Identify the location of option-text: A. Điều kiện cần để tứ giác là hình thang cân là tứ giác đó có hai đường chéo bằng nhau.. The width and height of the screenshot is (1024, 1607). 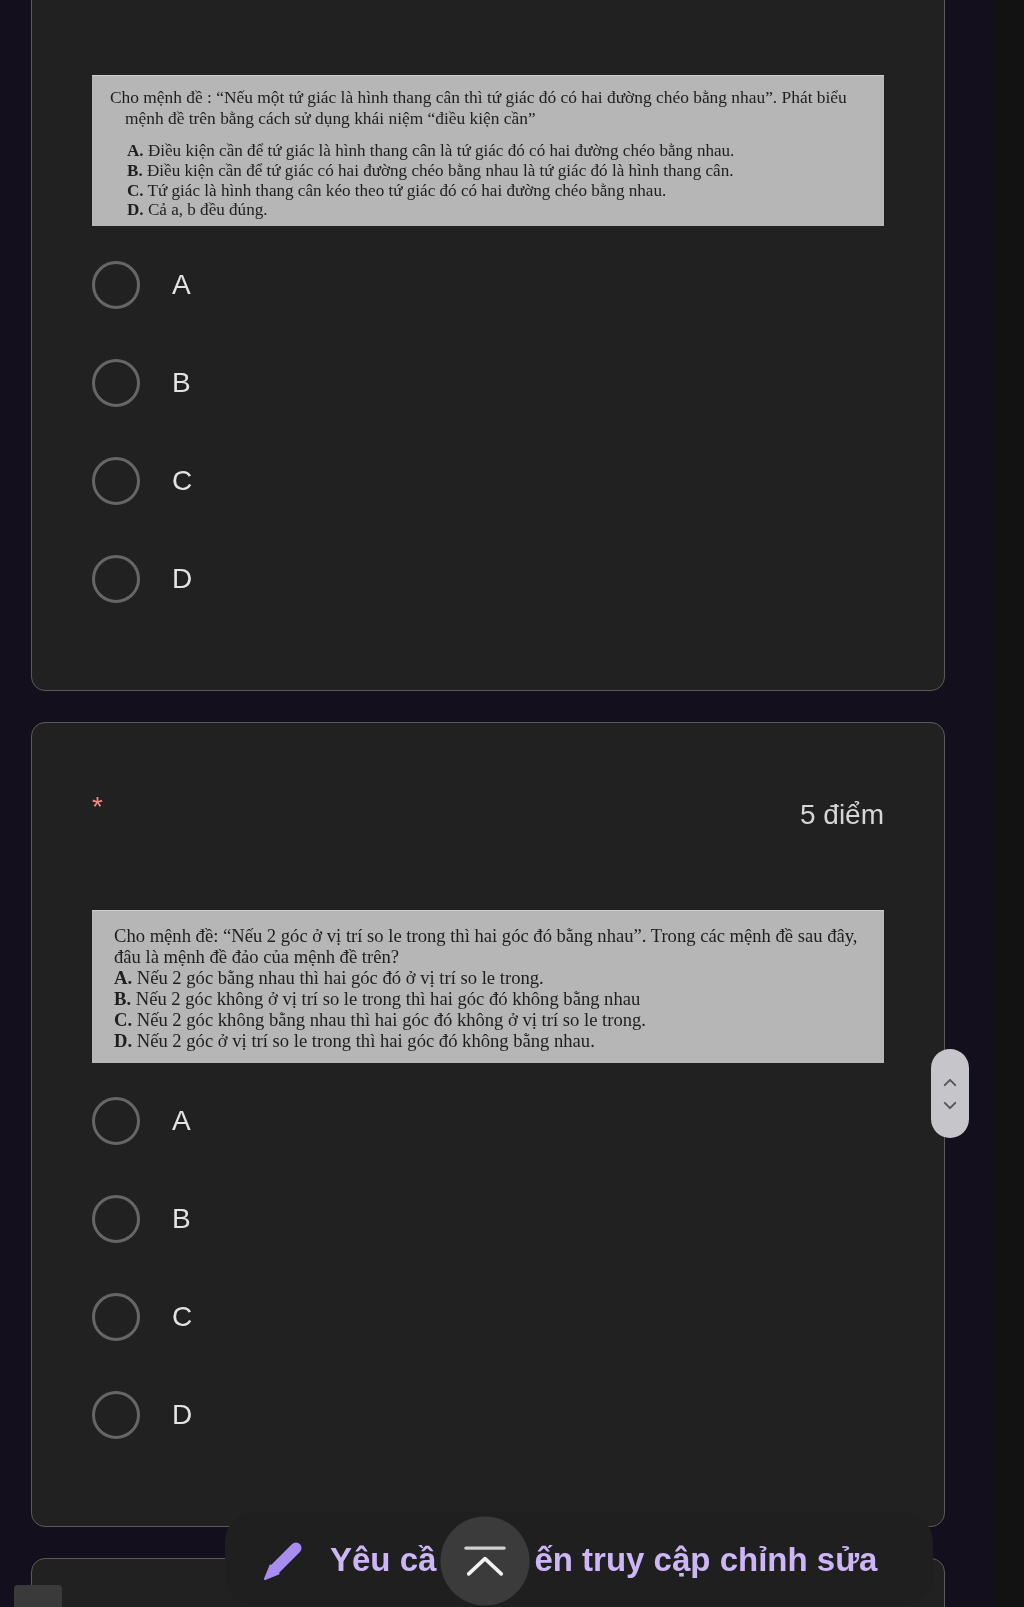
(431, 151).